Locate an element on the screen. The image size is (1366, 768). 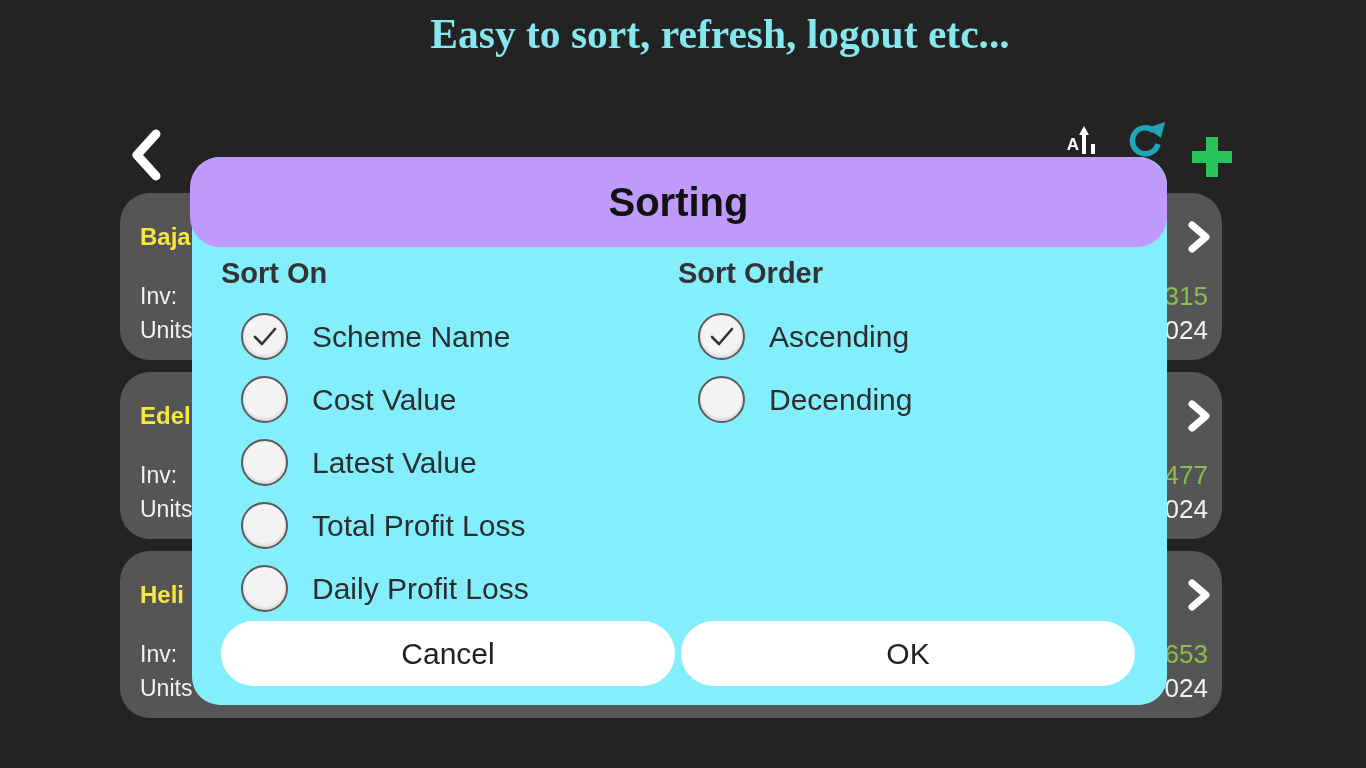
amount-value: 477 is located at coordinates (1186, 475).